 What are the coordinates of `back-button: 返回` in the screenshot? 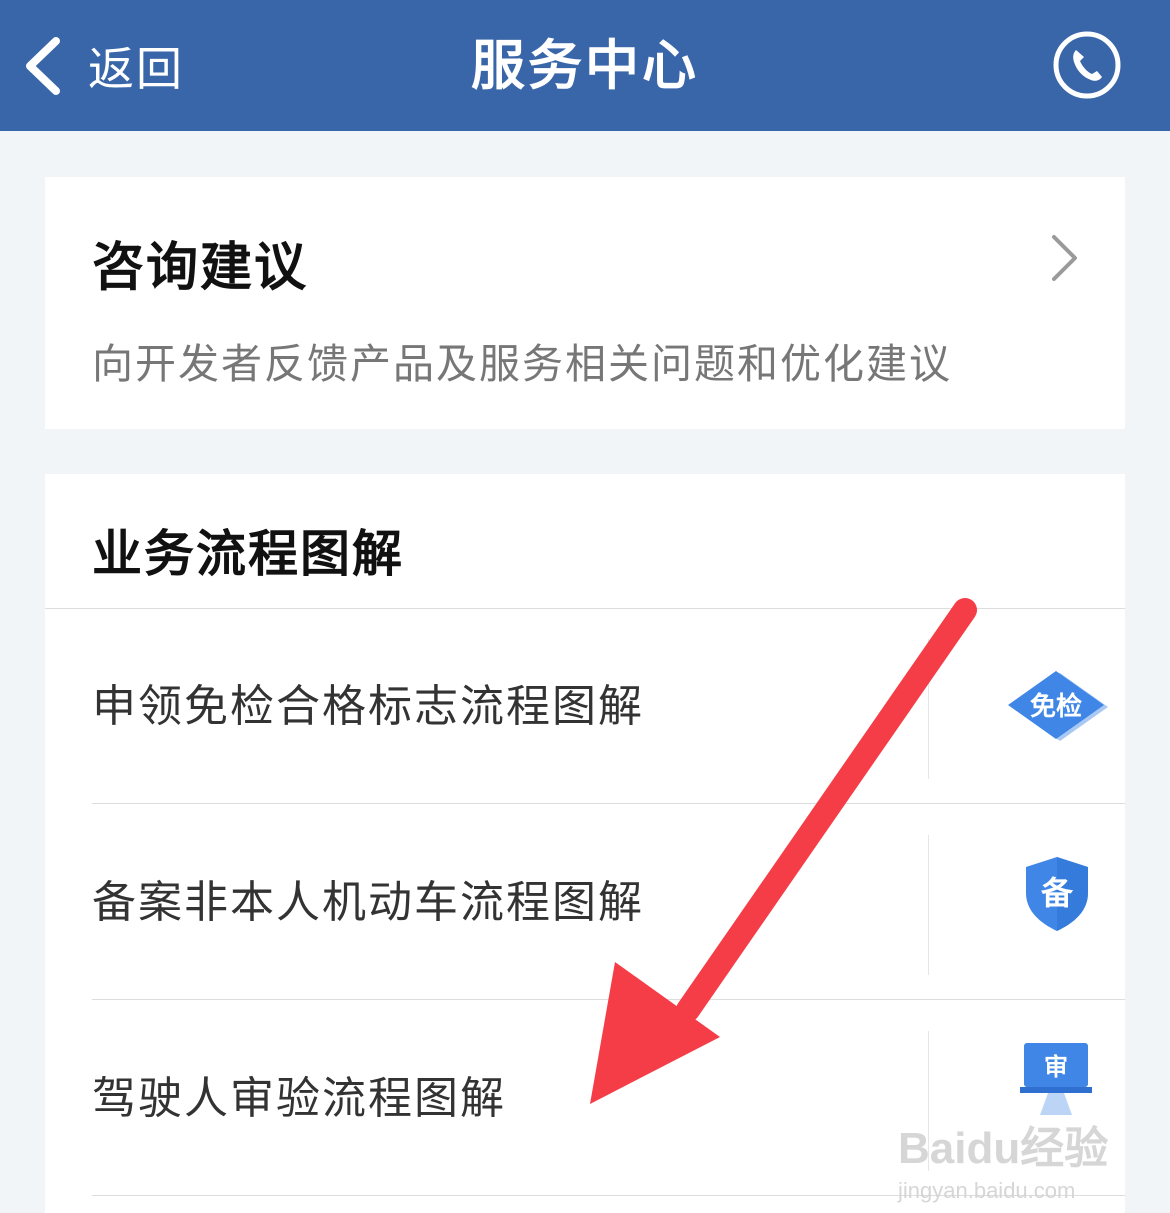 It's located at (103, 66).